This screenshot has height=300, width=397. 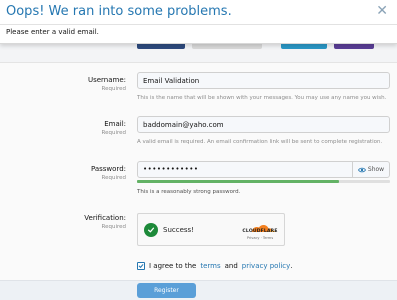 What do you see at coordinates (173, 266) in the screenshot?
I see `agree-prefix: I agree to the` at bounding box center [173, 266].